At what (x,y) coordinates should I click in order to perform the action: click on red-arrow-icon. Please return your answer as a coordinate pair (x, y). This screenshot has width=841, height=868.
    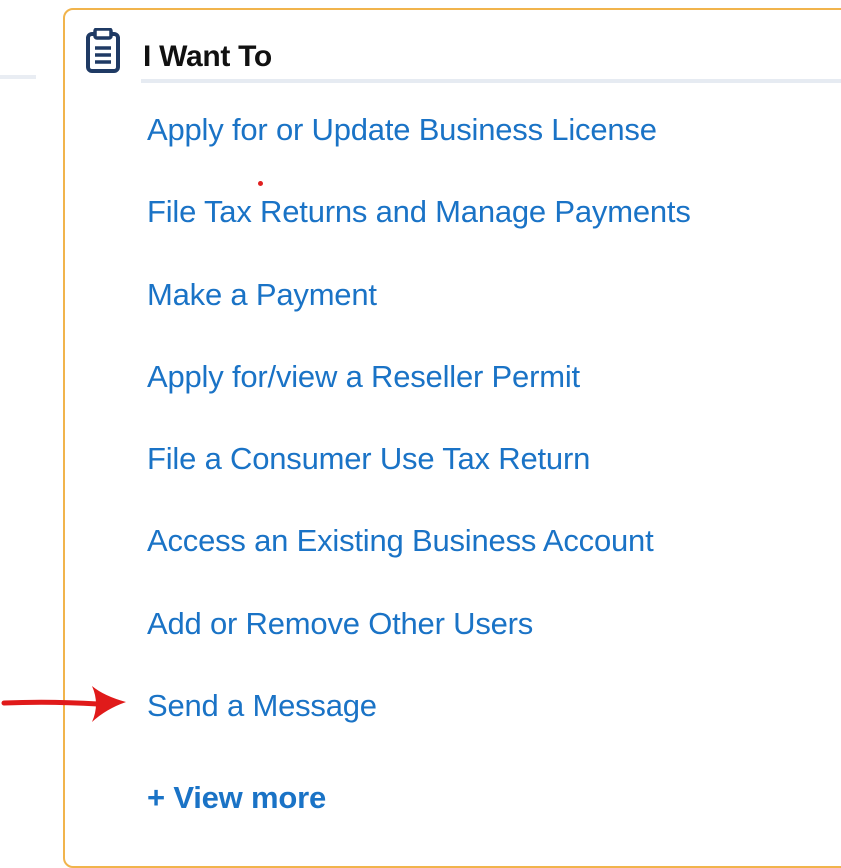
    Looking at the image, I should click on (65, 703).